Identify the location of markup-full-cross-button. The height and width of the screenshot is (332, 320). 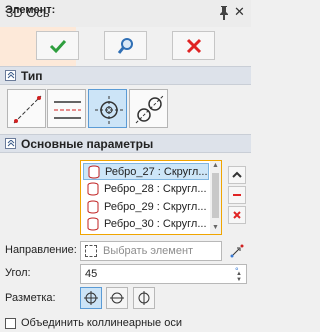
(91, 298).